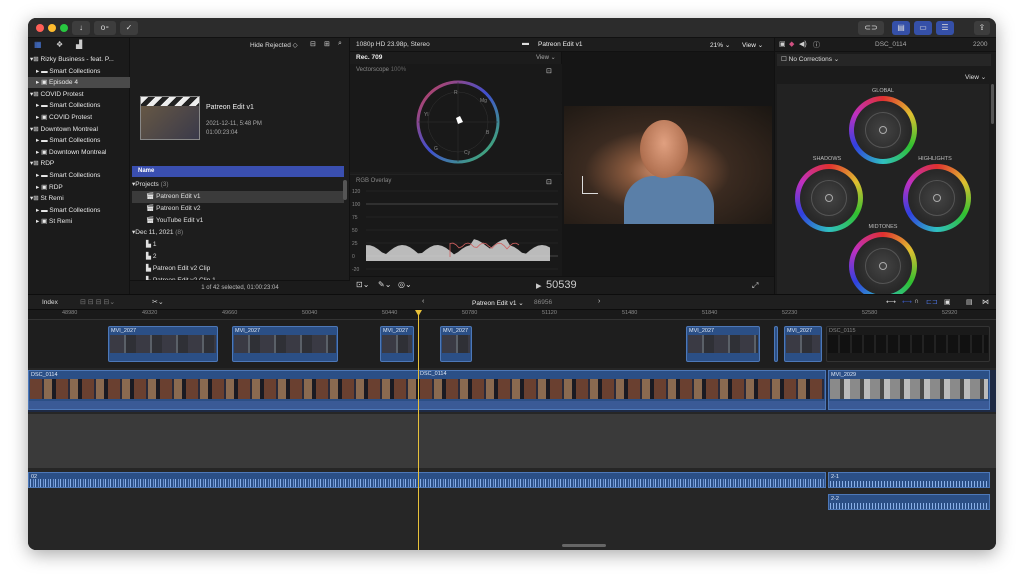 The width and height of the screenshot is (1024, 588). Describe the element at coordinates (498, 303) in the screenshot. I see `timeline-project-dropdown: Patreon Edit v1 ⌄` at that location.